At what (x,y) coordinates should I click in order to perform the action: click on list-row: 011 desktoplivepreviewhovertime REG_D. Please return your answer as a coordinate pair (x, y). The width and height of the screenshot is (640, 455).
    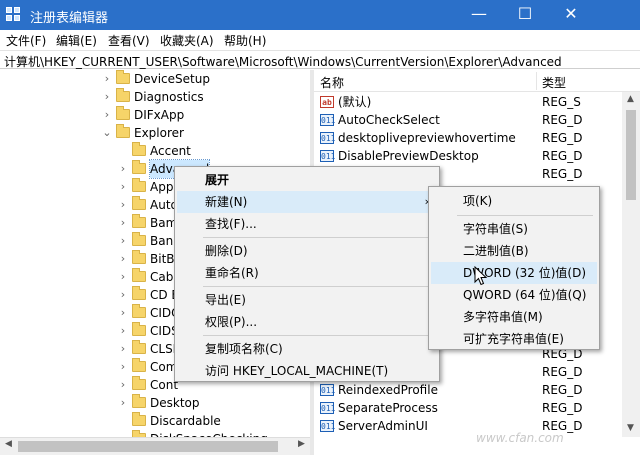
    Looking at the image, I should click on (477, 138).